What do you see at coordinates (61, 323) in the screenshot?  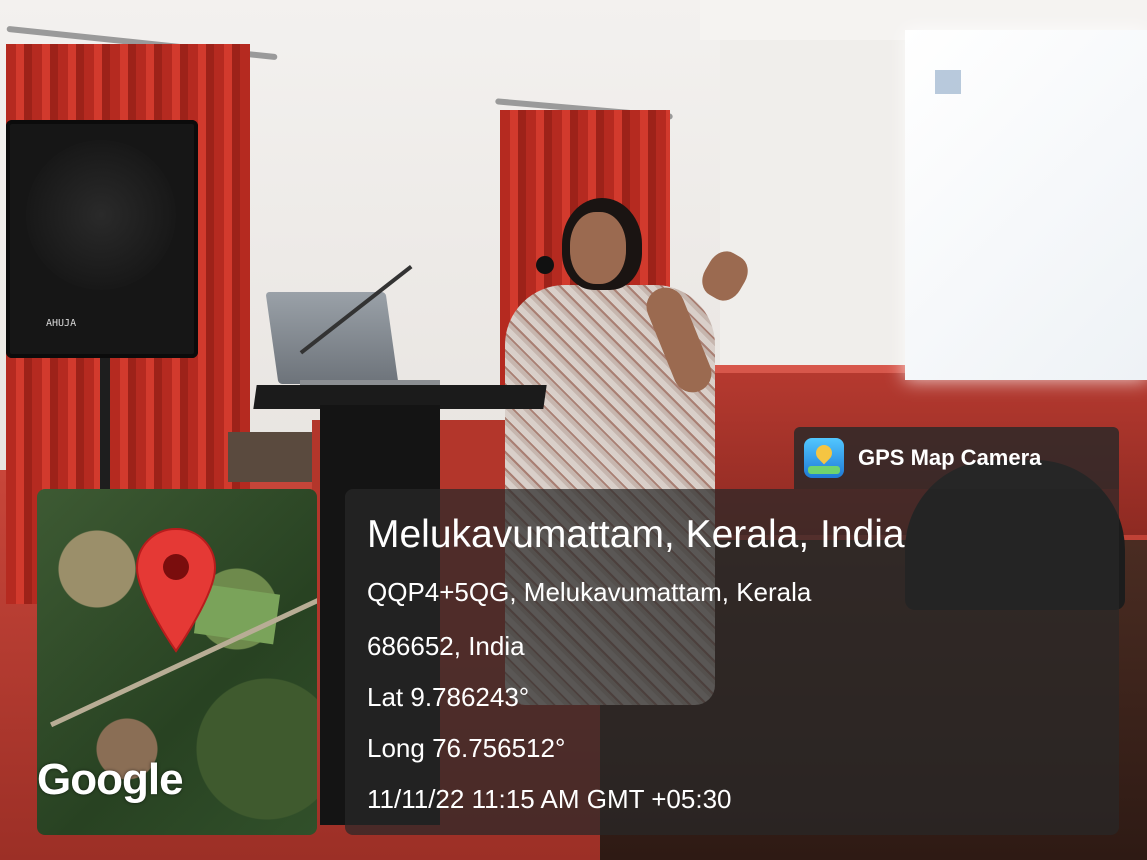 I see `speaker-brand: AHUJA` at bounding box center [61, 323].